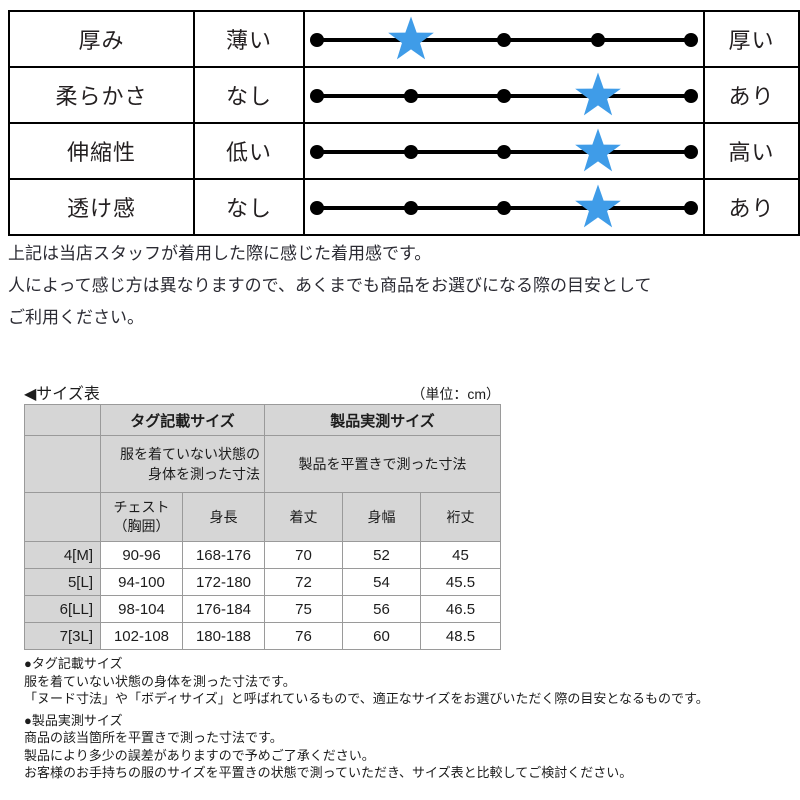 The image size is (800, 800). I want to click on rating-attribute-label: 伸縮性, so click(101, 151).